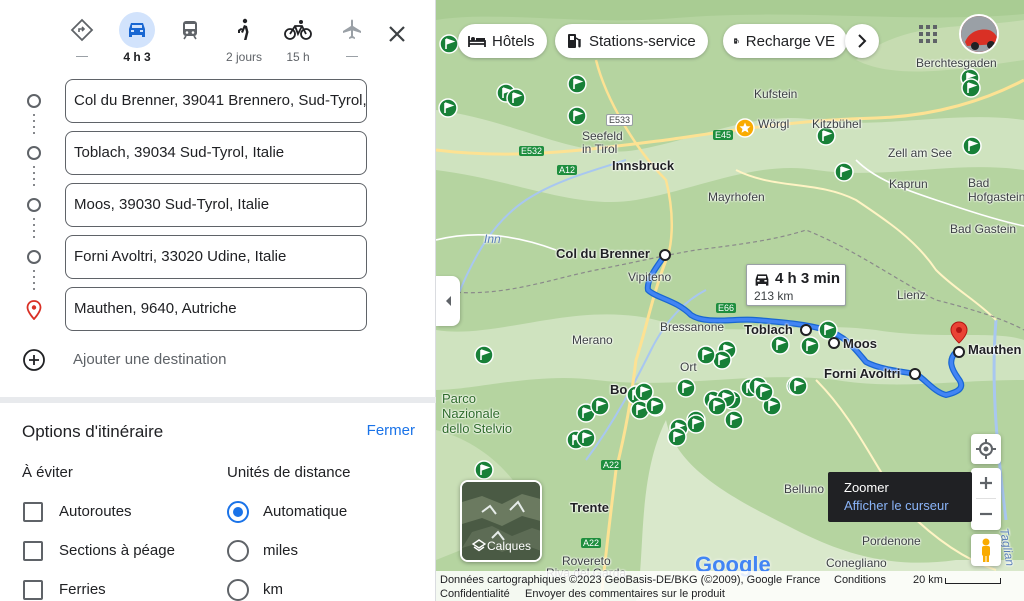  I want to click on place-belluno: Belluno, so click(804, 489).